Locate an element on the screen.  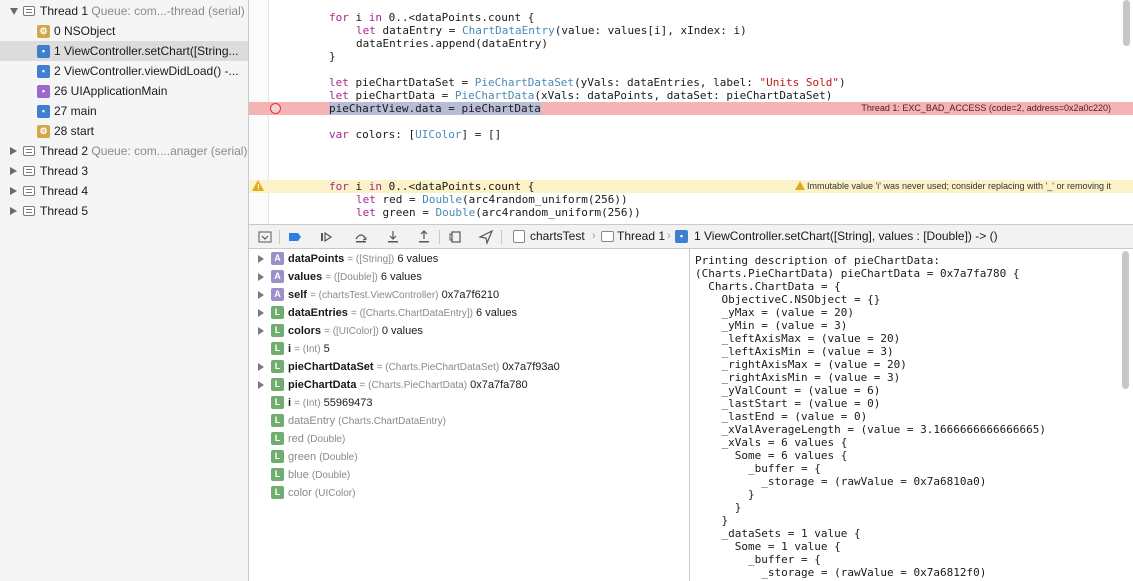
variable-value: 6 values is located at coordinates (418, 259).